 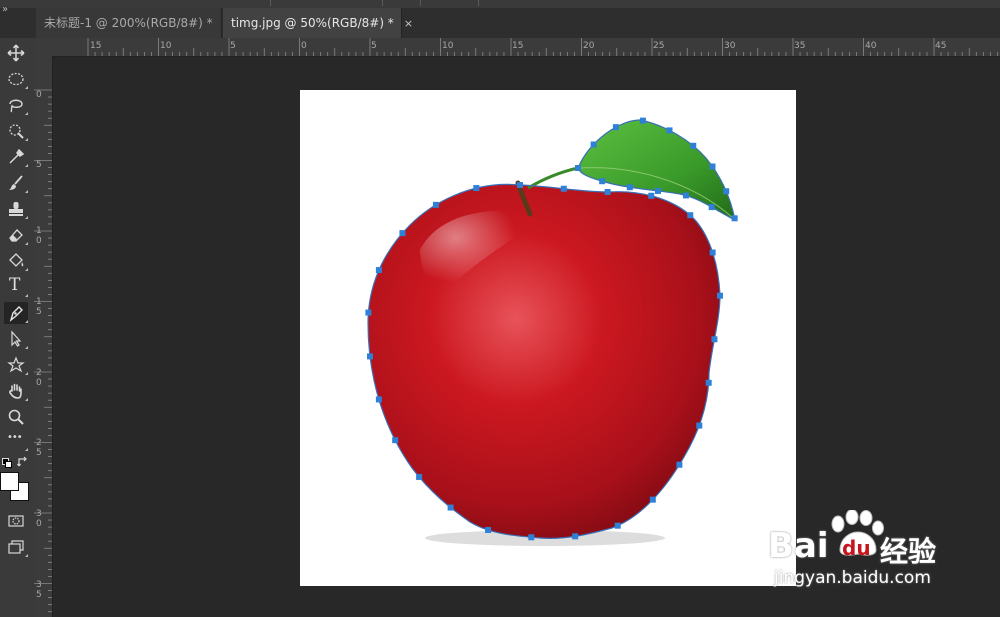 What do you see at coordinates (553, 178) in the screenshot?
I see `leaf-stem` at bounding box center [553, 178].